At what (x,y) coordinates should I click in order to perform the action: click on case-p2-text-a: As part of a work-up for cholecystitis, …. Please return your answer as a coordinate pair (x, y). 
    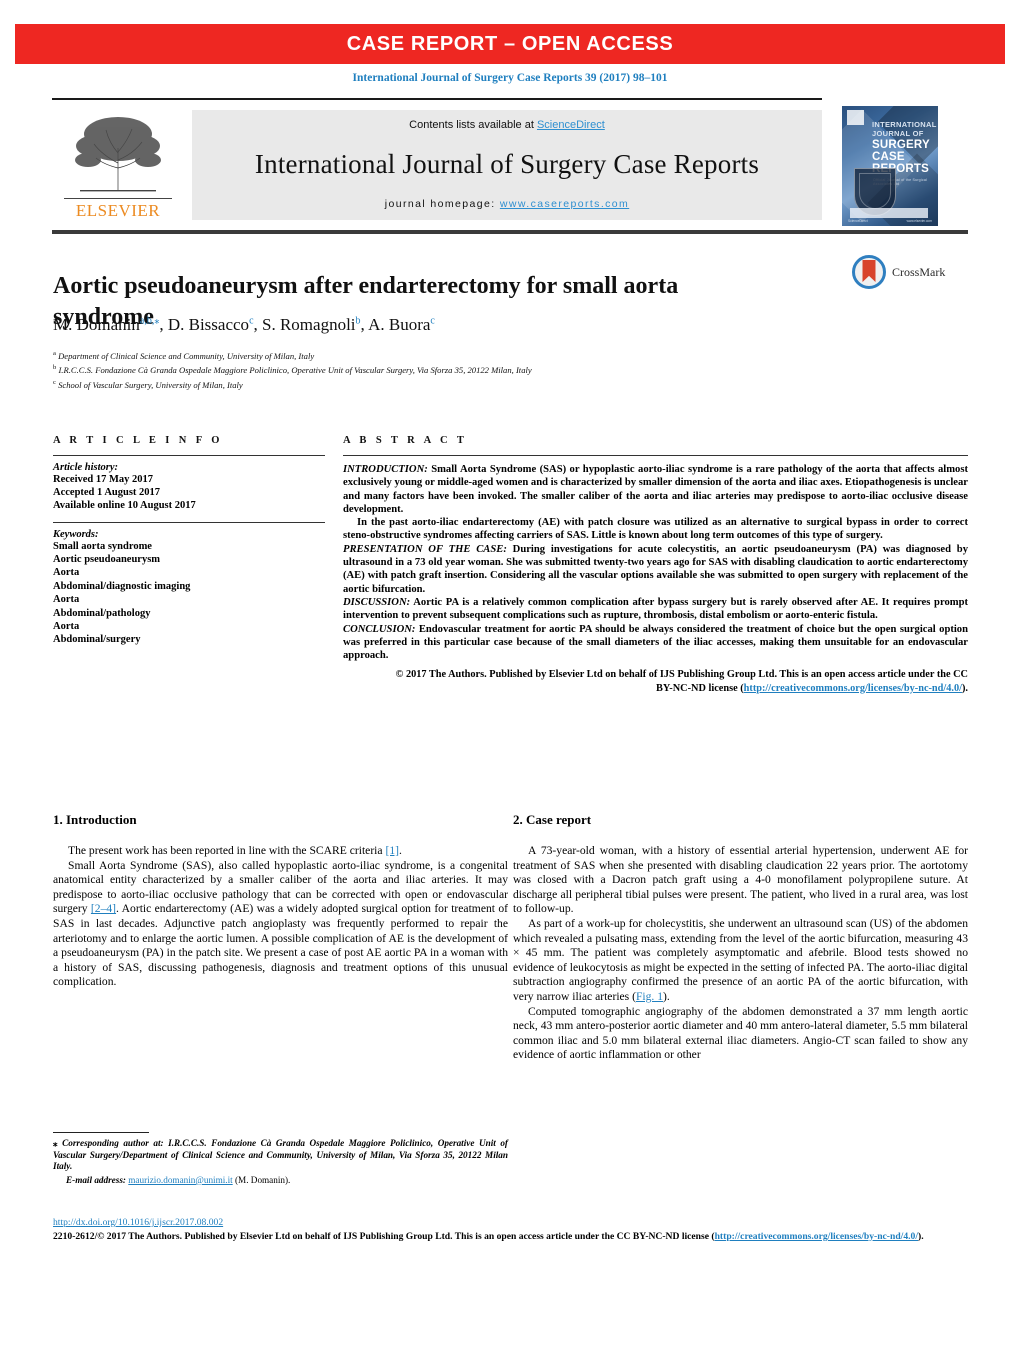
    Looking at the image, I should click on (740, 959).